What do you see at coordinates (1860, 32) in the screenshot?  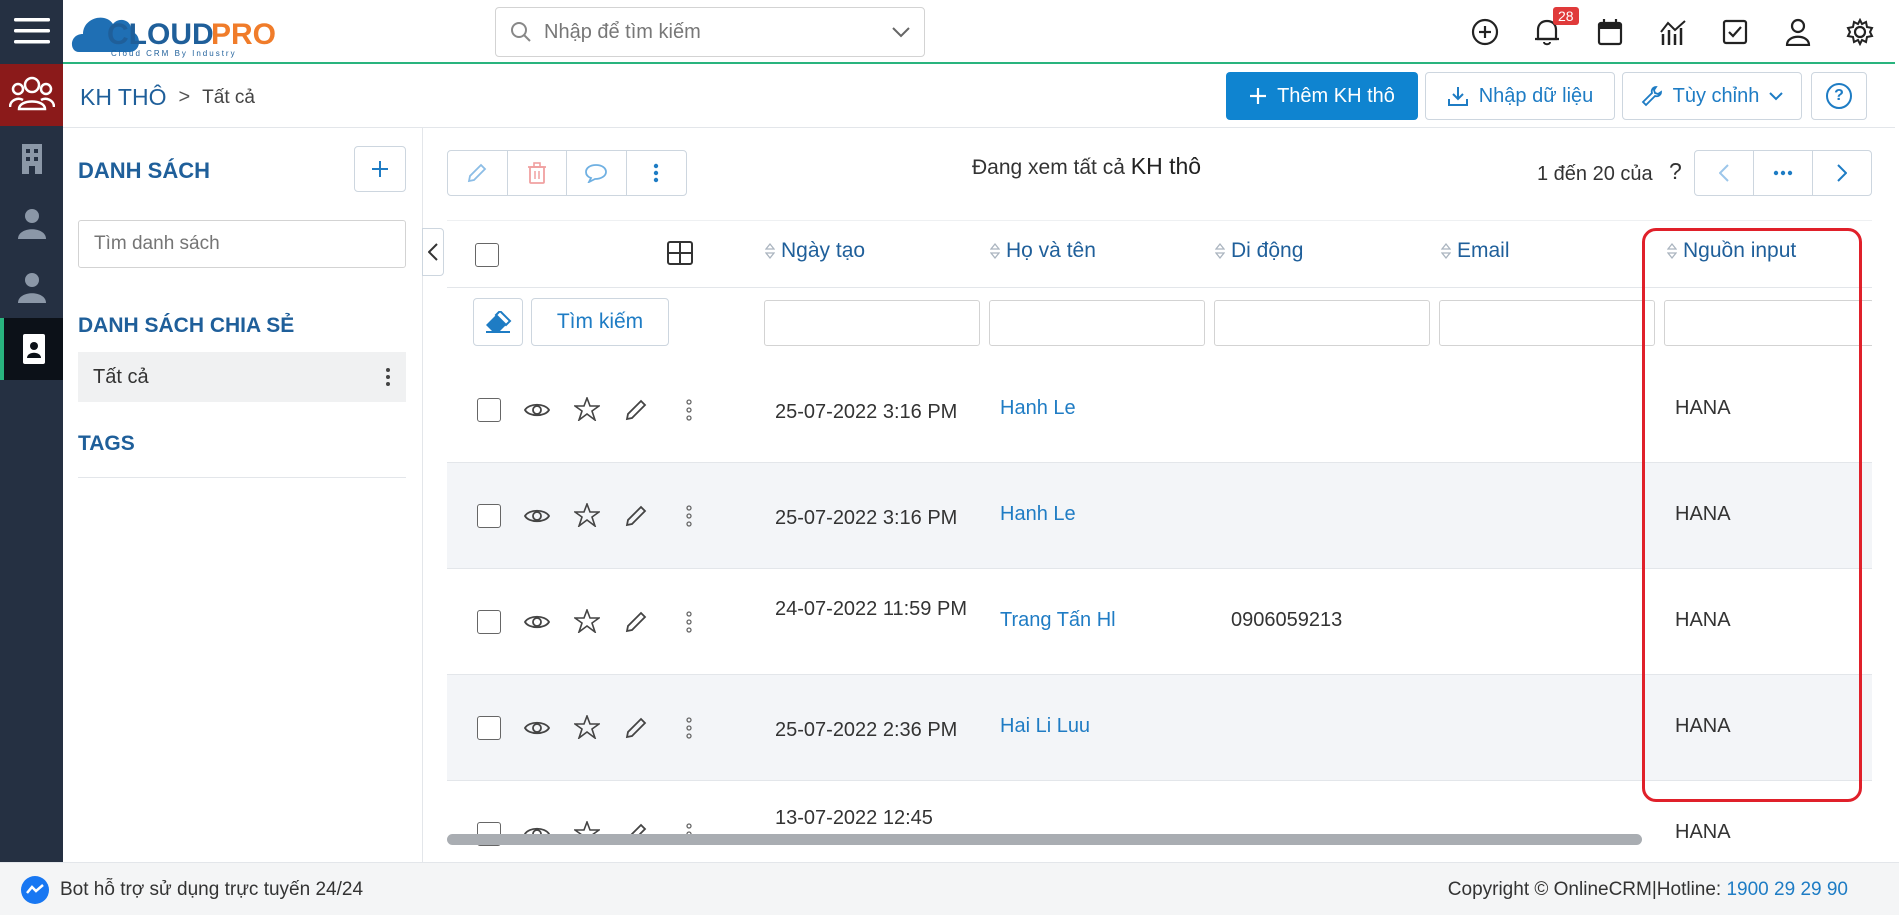 I see `gear-icon` at bounding box center [1860, 32].